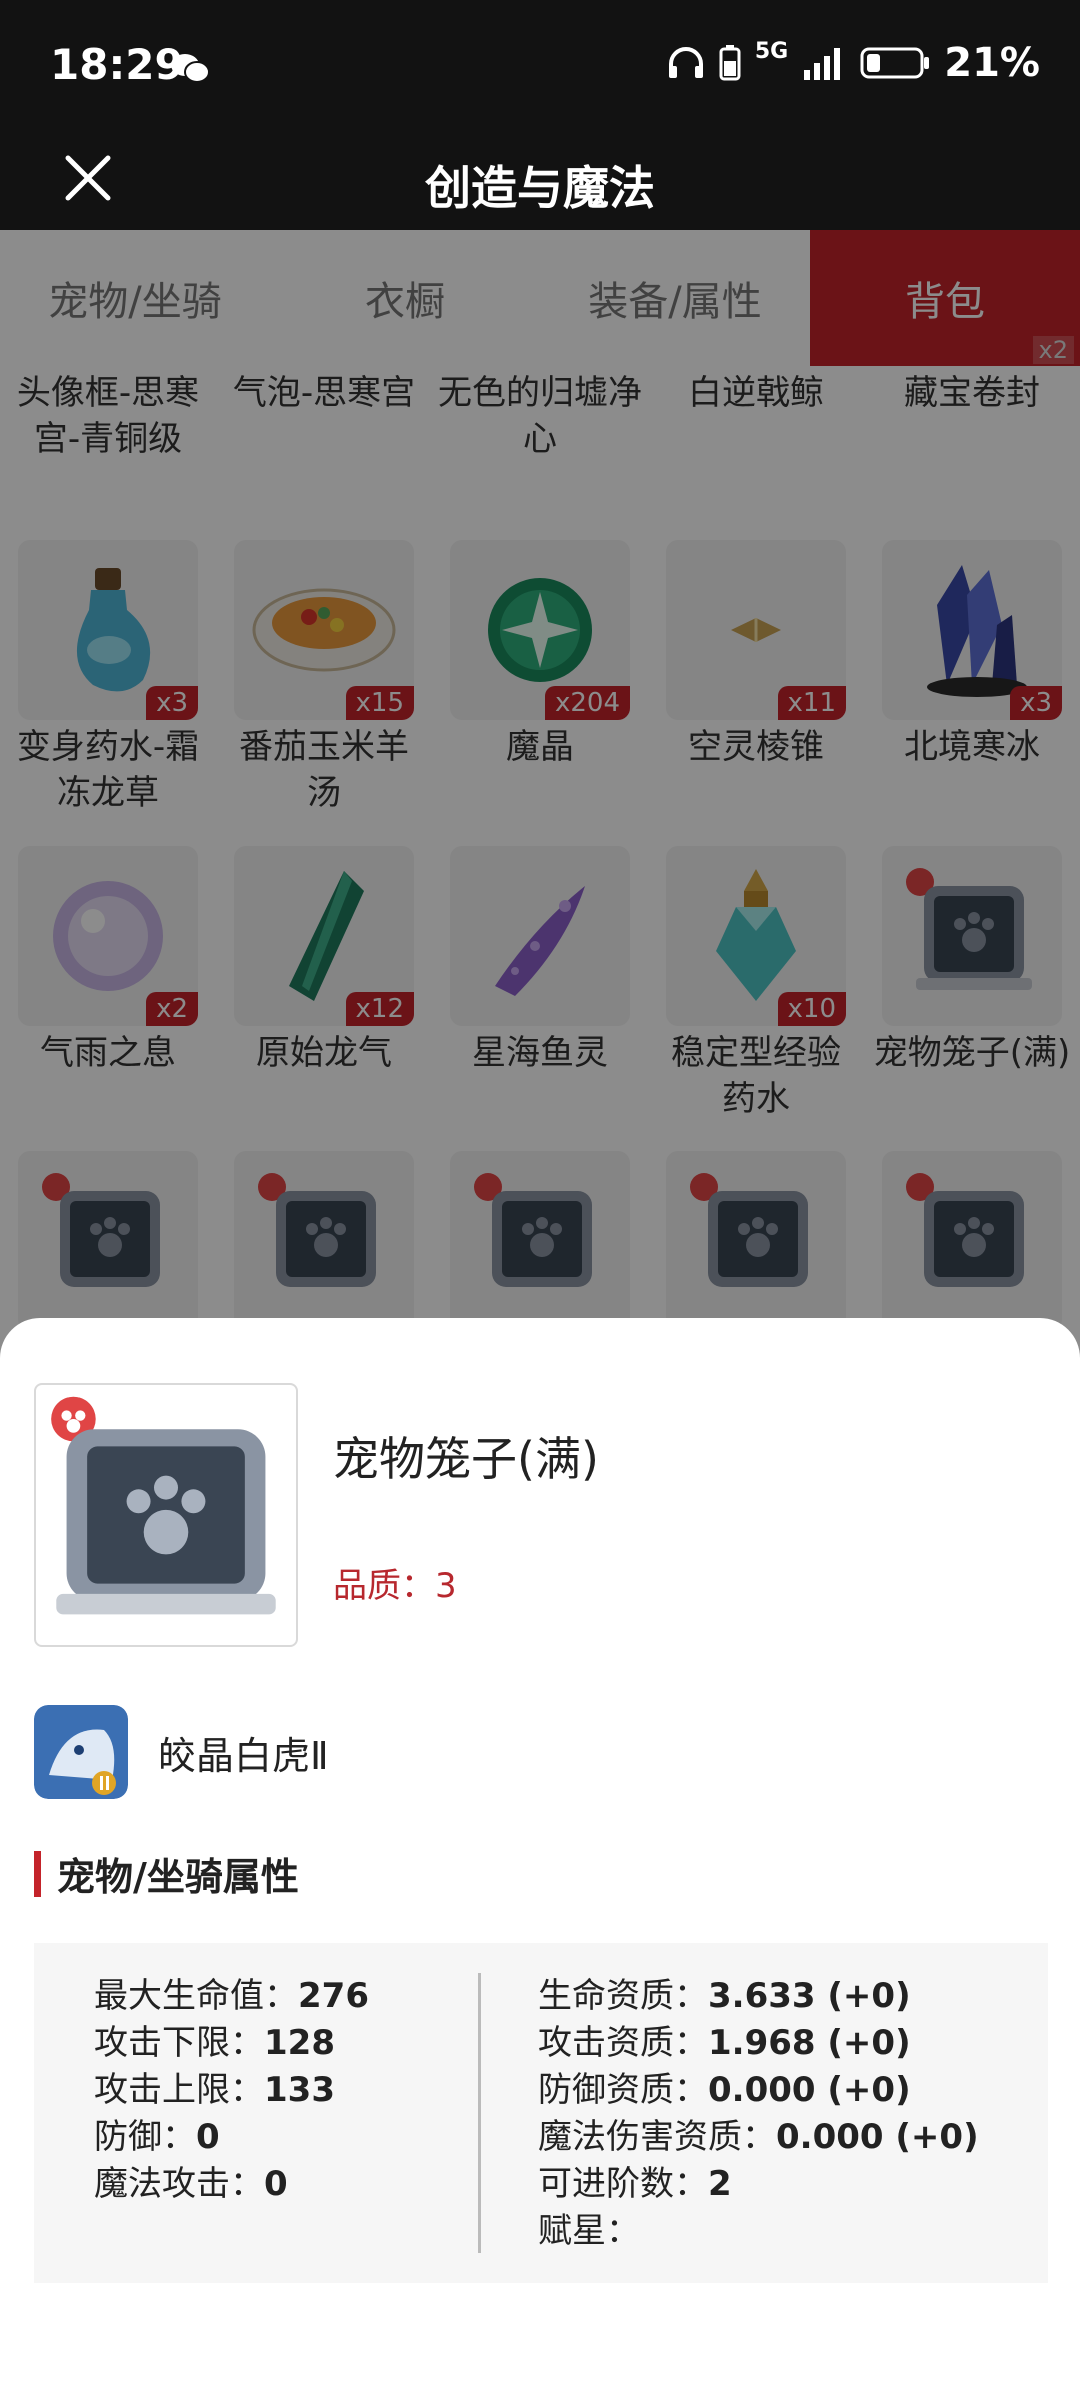 Image resolution: width=1080 pixels, height=2387 pixels. I want to click on attr-value: 276, so click(333, 1996).